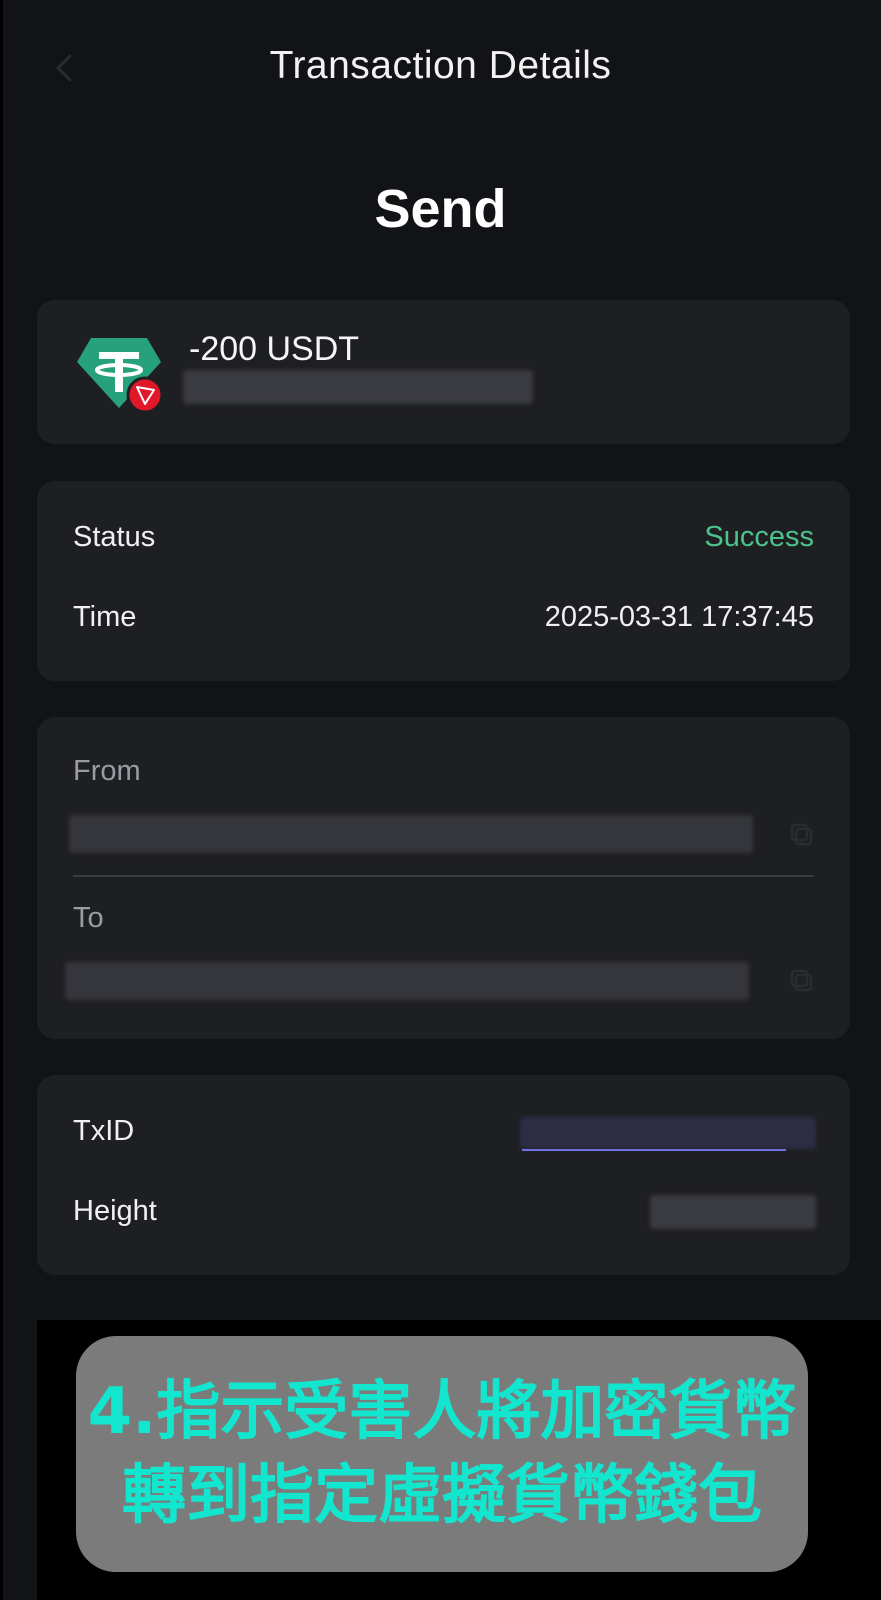  What do you see at coordinates (442, 1454) in the screenshot?
I see `caption-box: 4.指示受害人將加密貨幣 轉到指定虛擬貨幣錢包` at bounding box center [442, 1454].